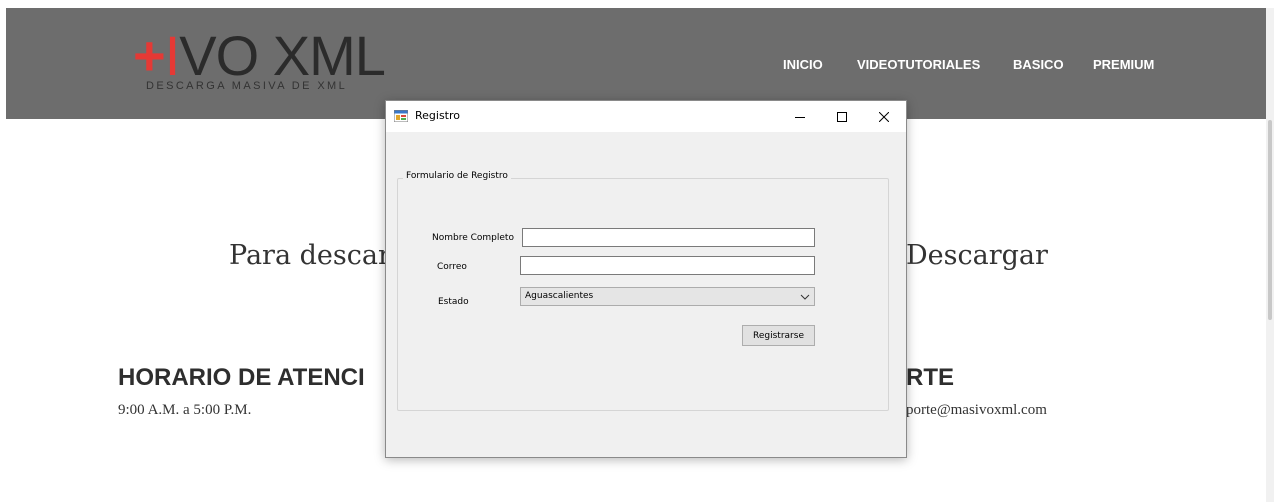  I want to click on maximize-button, so click(842, 116).